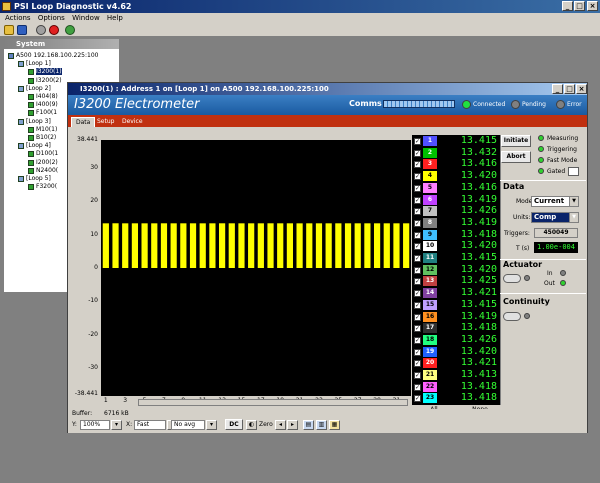 Image resolution: width=600 pixels, height=483 pixels. Describe the element at coordinates (83, 122) in the screenshot. I see `tab-data: Data` at that location.